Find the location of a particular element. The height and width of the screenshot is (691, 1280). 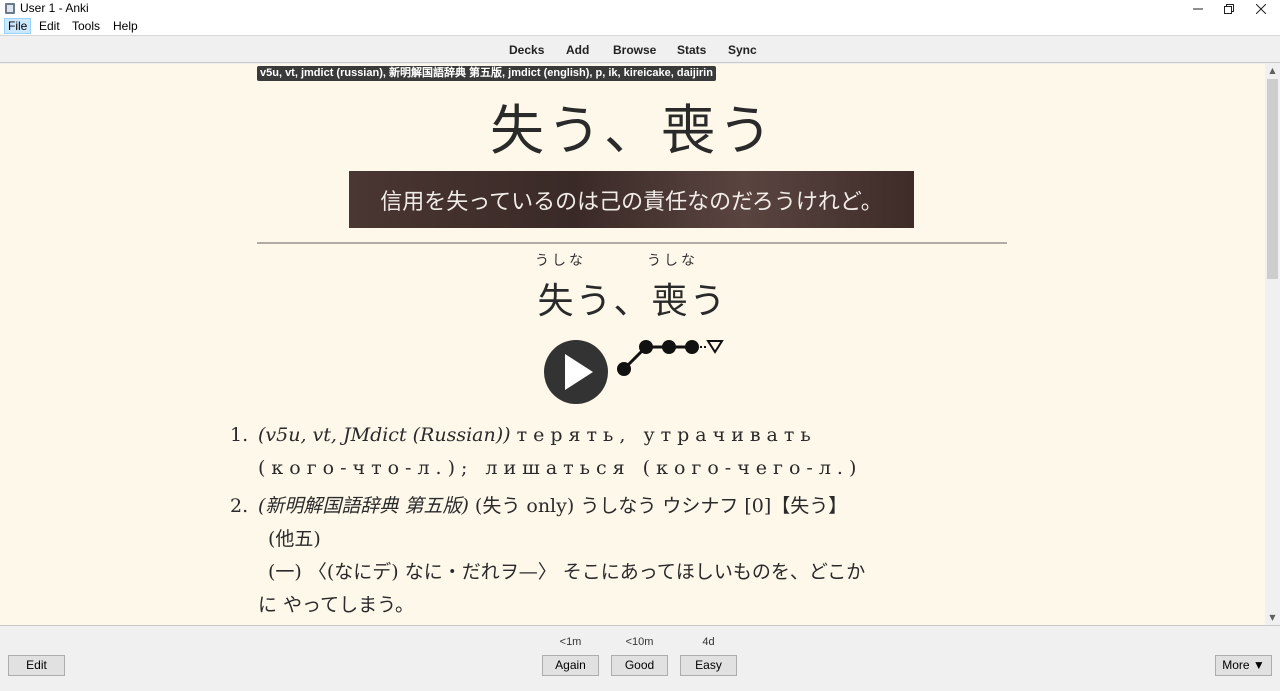

furigana-2: うしな is located at coordinates (672, 261).